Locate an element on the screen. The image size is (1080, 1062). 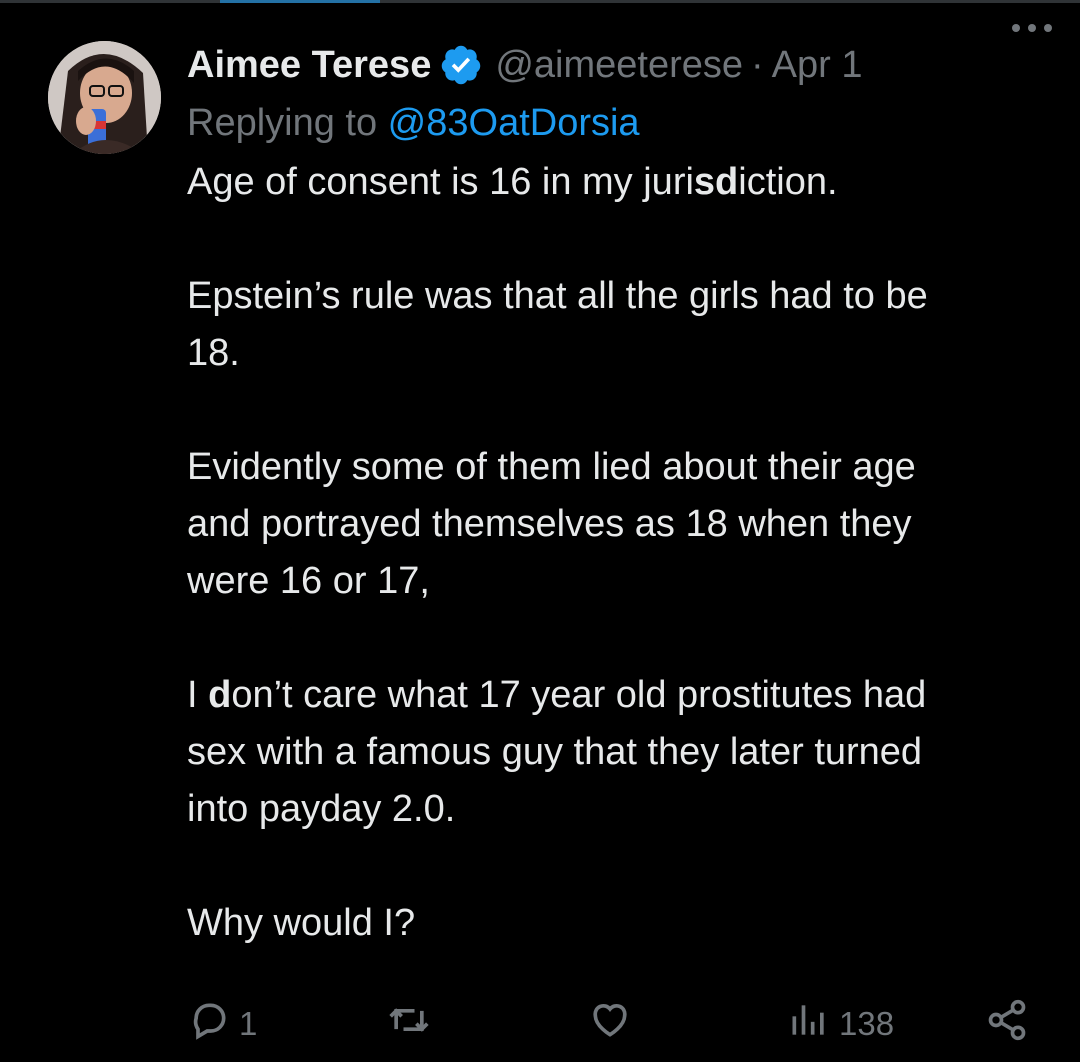
display-name: Aimee Terese is located at coordinates (309, 65).